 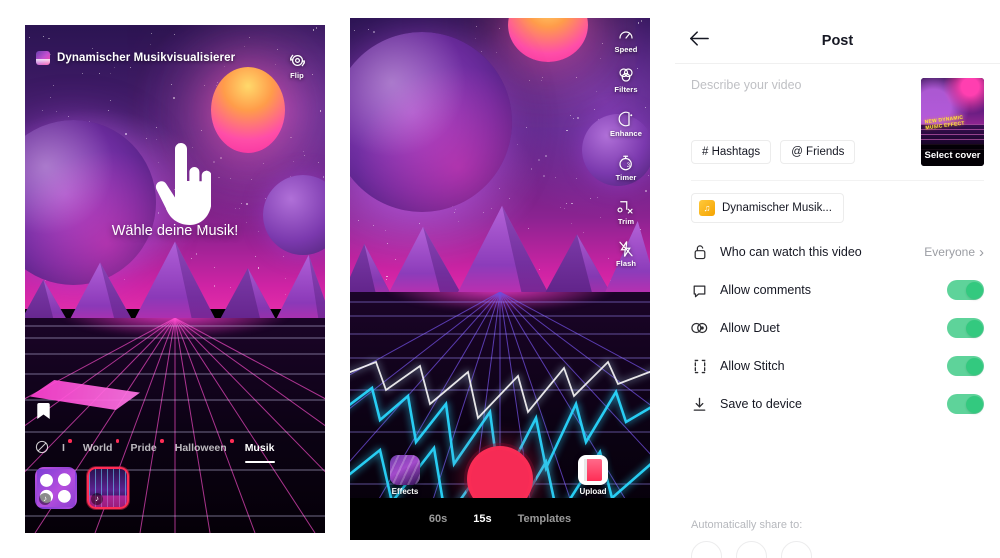 What do you see at coordinates (297, 75) in the screenshot?
I see `flip-label: Flip` at bounding box center [297, 75].